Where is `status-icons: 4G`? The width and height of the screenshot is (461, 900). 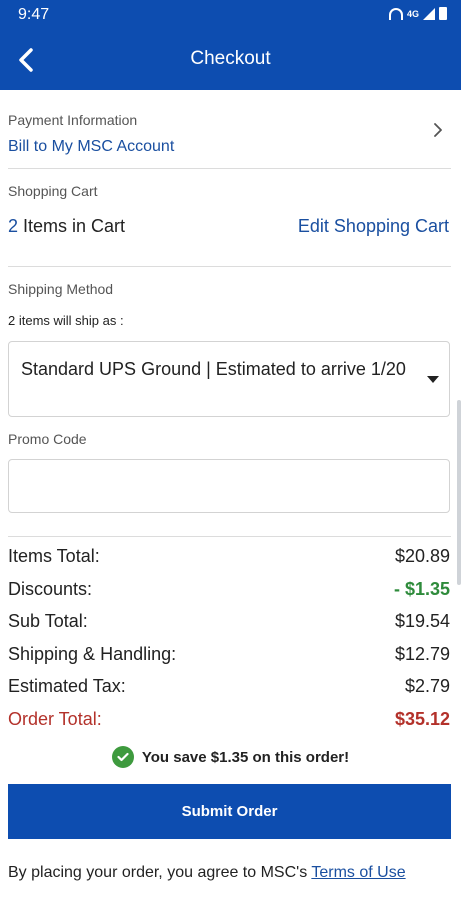
status-icons: 4G is located at coordinates (417, 13).